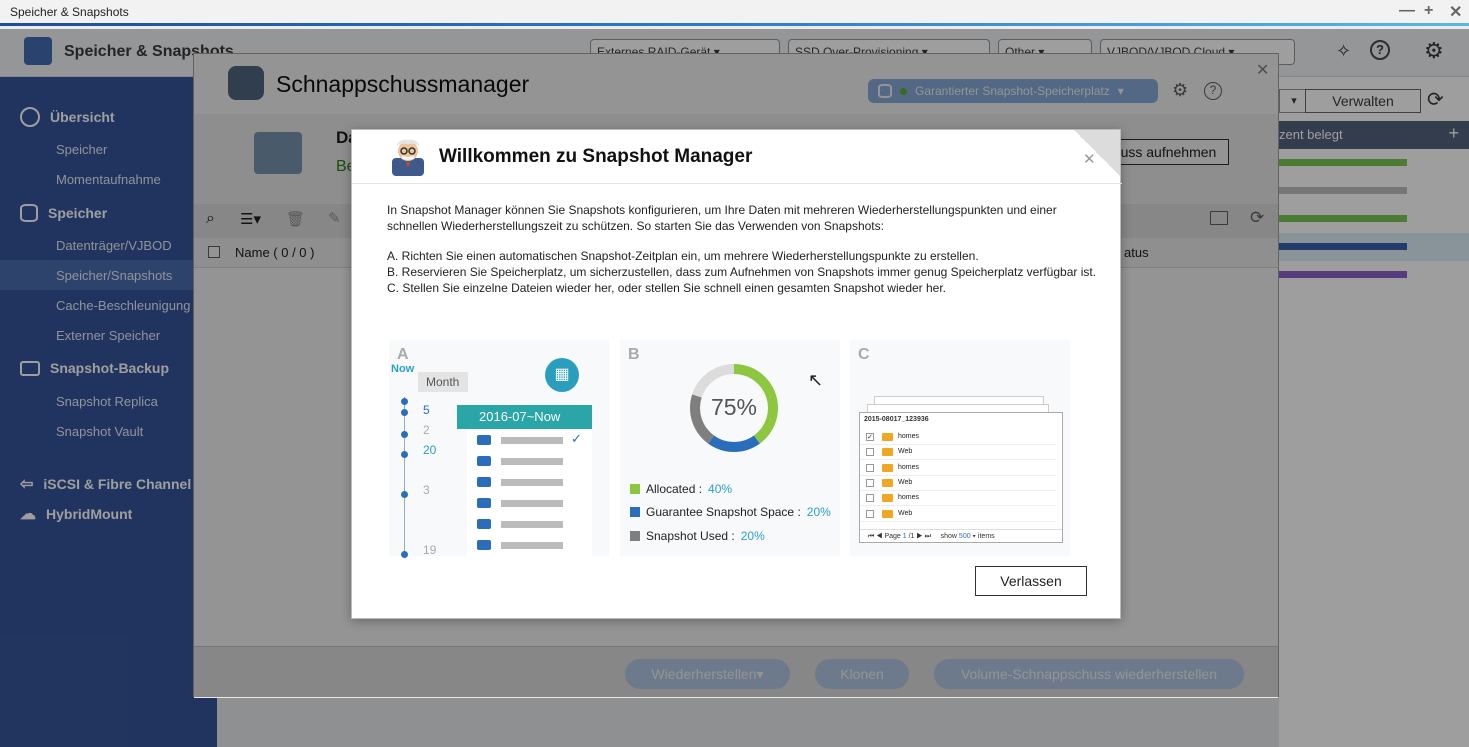 Image resolution: width=1469 pixels, height=747 pixels. I want to click on legend-allocated: Allocated :40%, so click(681, 489).